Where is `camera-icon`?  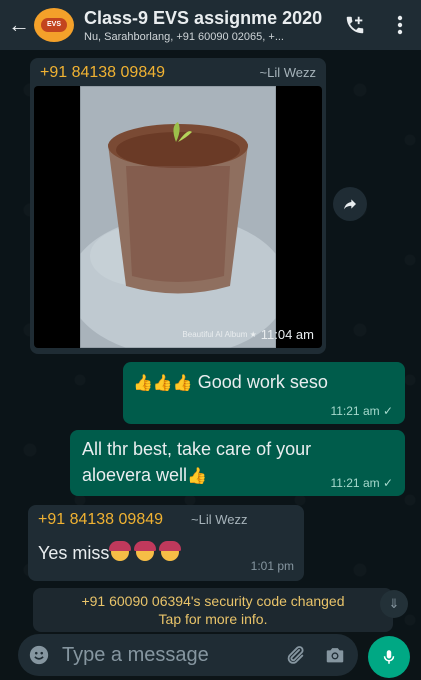 camera-icon is located at coordinates (335, 657).